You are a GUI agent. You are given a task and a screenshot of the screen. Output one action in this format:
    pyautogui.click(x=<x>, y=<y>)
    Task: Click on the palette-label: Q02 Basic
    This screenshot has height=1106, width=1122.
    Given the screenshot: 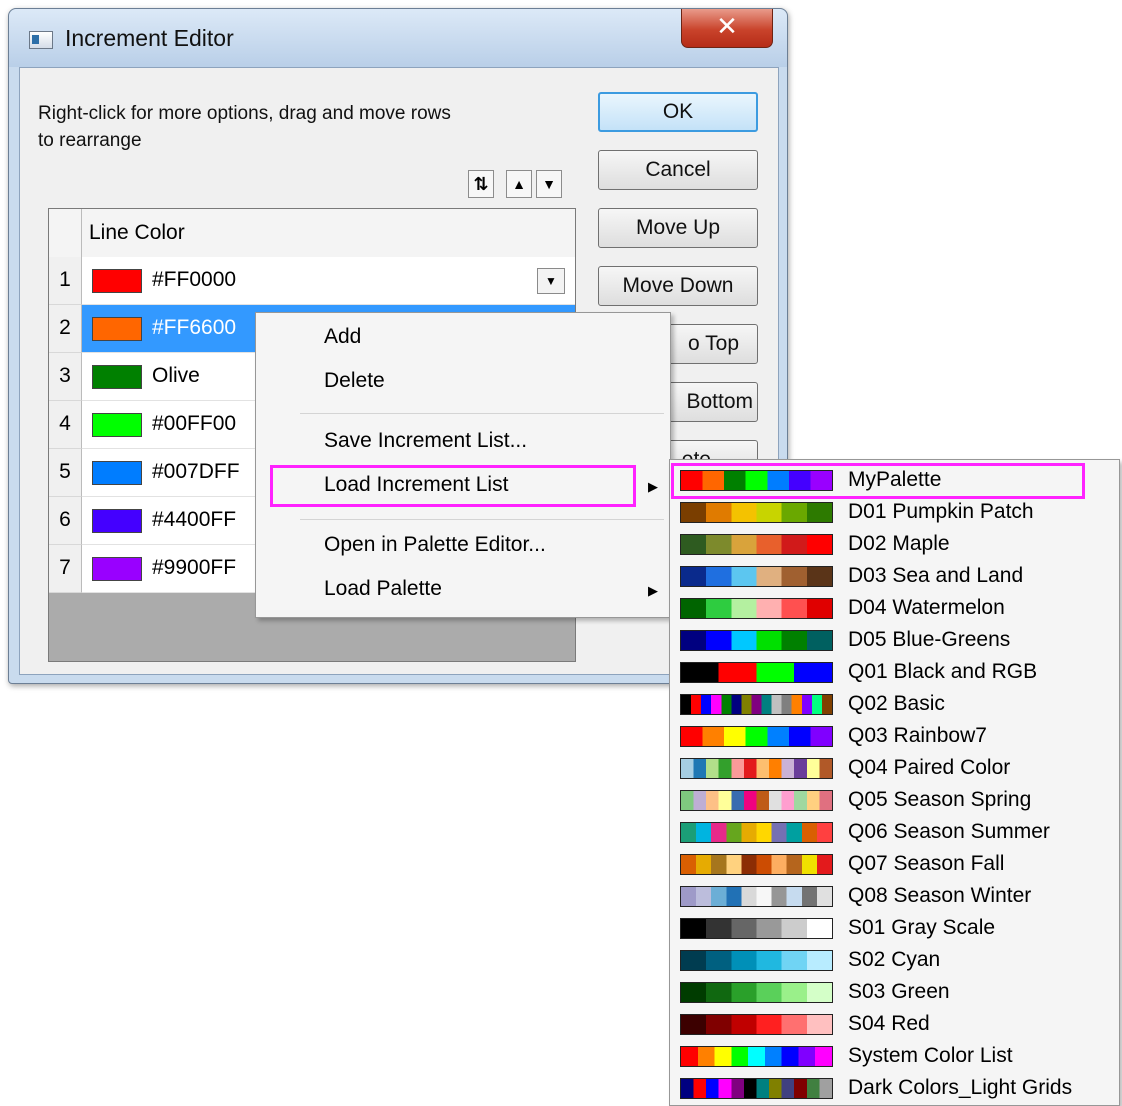 What is the action you would take?
    pyautogui.click(x=896, y=703)
    